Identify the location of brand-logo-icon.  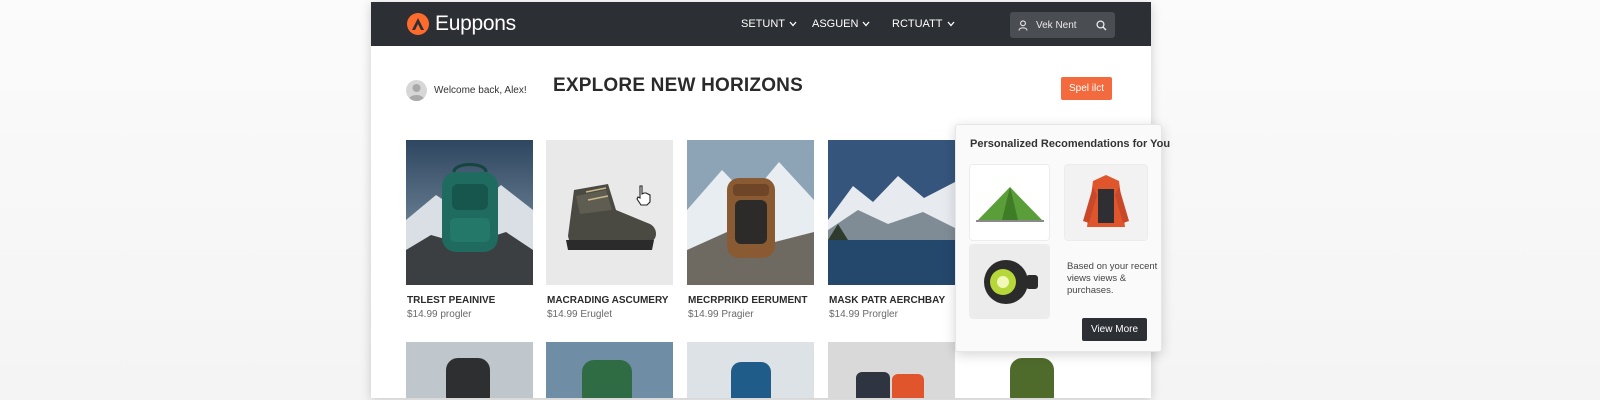
(418, 24).